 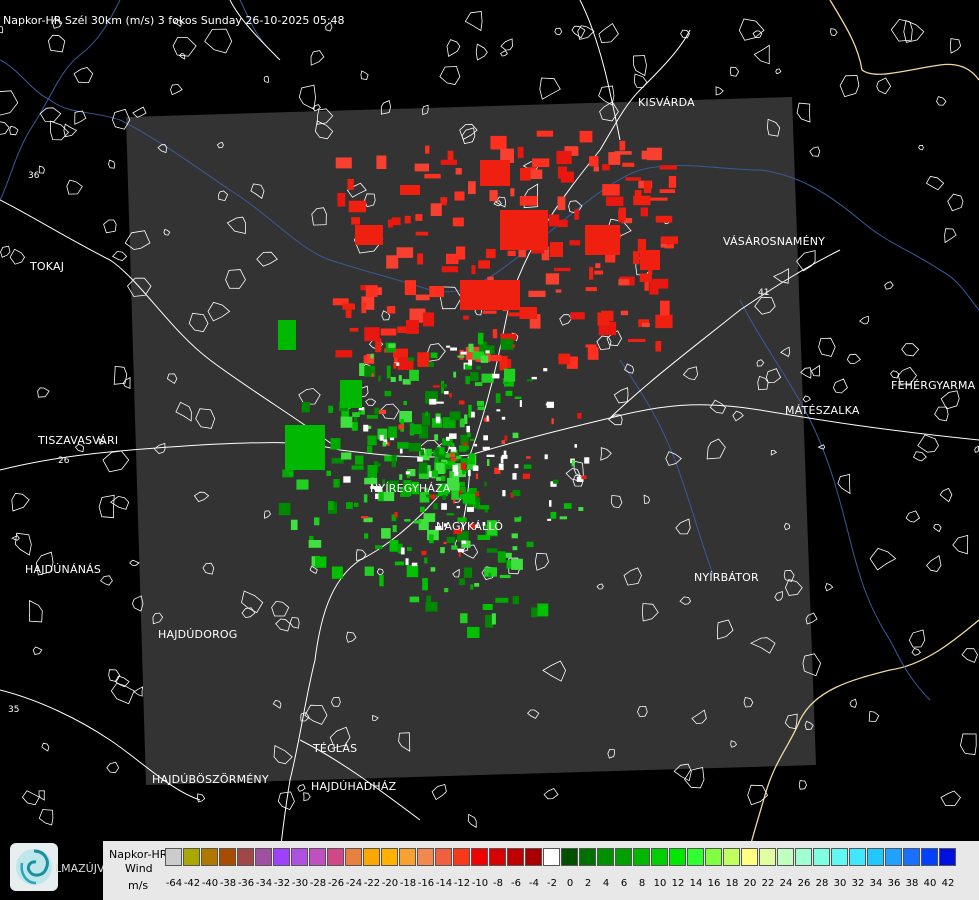 What do you see at coordinates (660, 883) in the screenshot?
I see `legend-tick-label: 10` at bounding box center [660, 883].